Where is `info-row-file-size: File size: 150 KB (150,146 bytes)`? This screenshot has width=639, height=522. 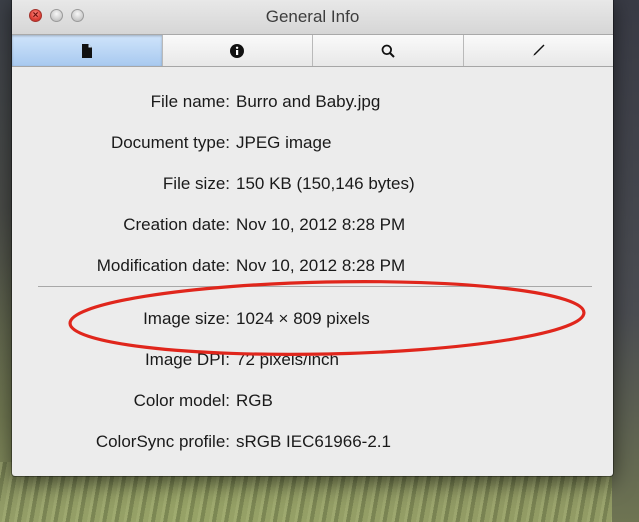 info-row-file-size: File size: 150 KB (150,146 bytes) is located at coordinates (312, 184).